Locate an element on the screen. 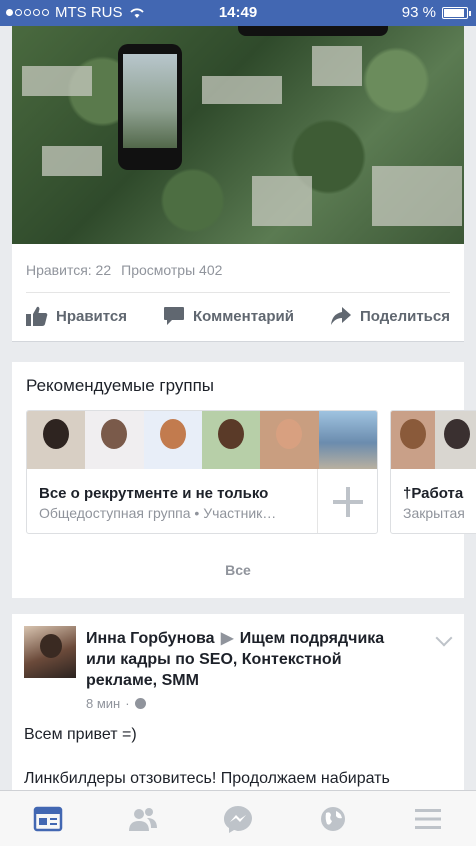  plus-icon is located at coordinates (347, 502).